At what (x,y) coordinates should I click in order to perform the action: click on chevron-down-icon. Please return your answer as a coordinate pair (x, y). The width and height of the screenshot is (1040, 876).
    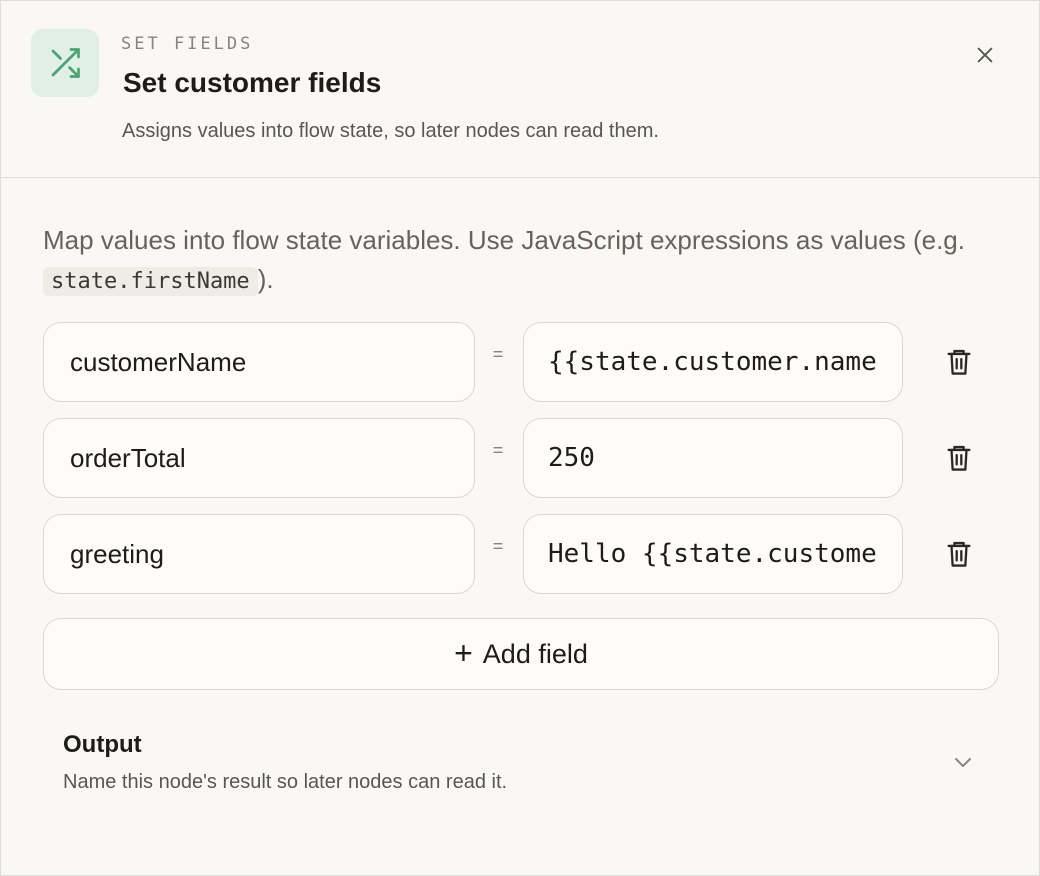
    Looking at the image, I should click on (963, 763).